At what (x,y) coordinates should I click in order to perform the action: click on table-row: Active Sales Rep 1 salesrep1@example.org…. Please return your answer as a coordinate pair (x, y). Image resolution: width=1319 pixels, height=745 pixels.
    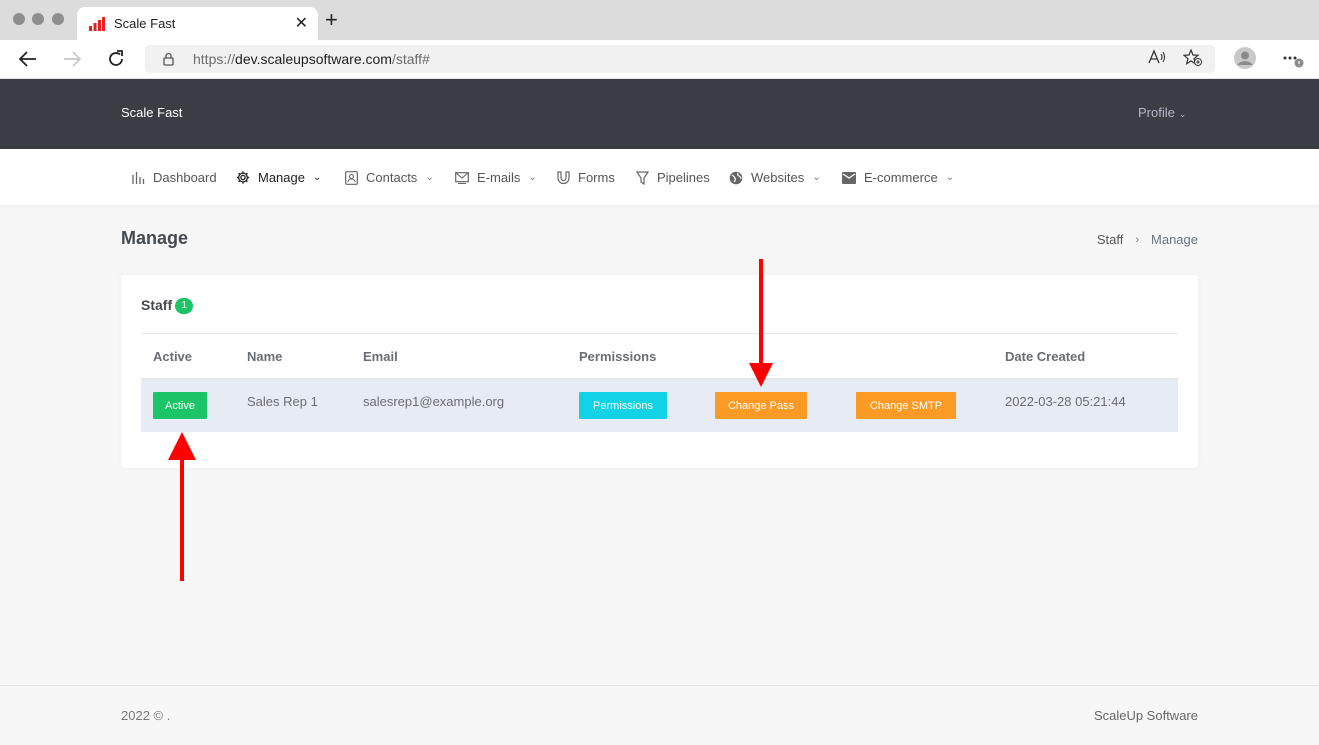
    Looking at the image, I should click on (659, 406).